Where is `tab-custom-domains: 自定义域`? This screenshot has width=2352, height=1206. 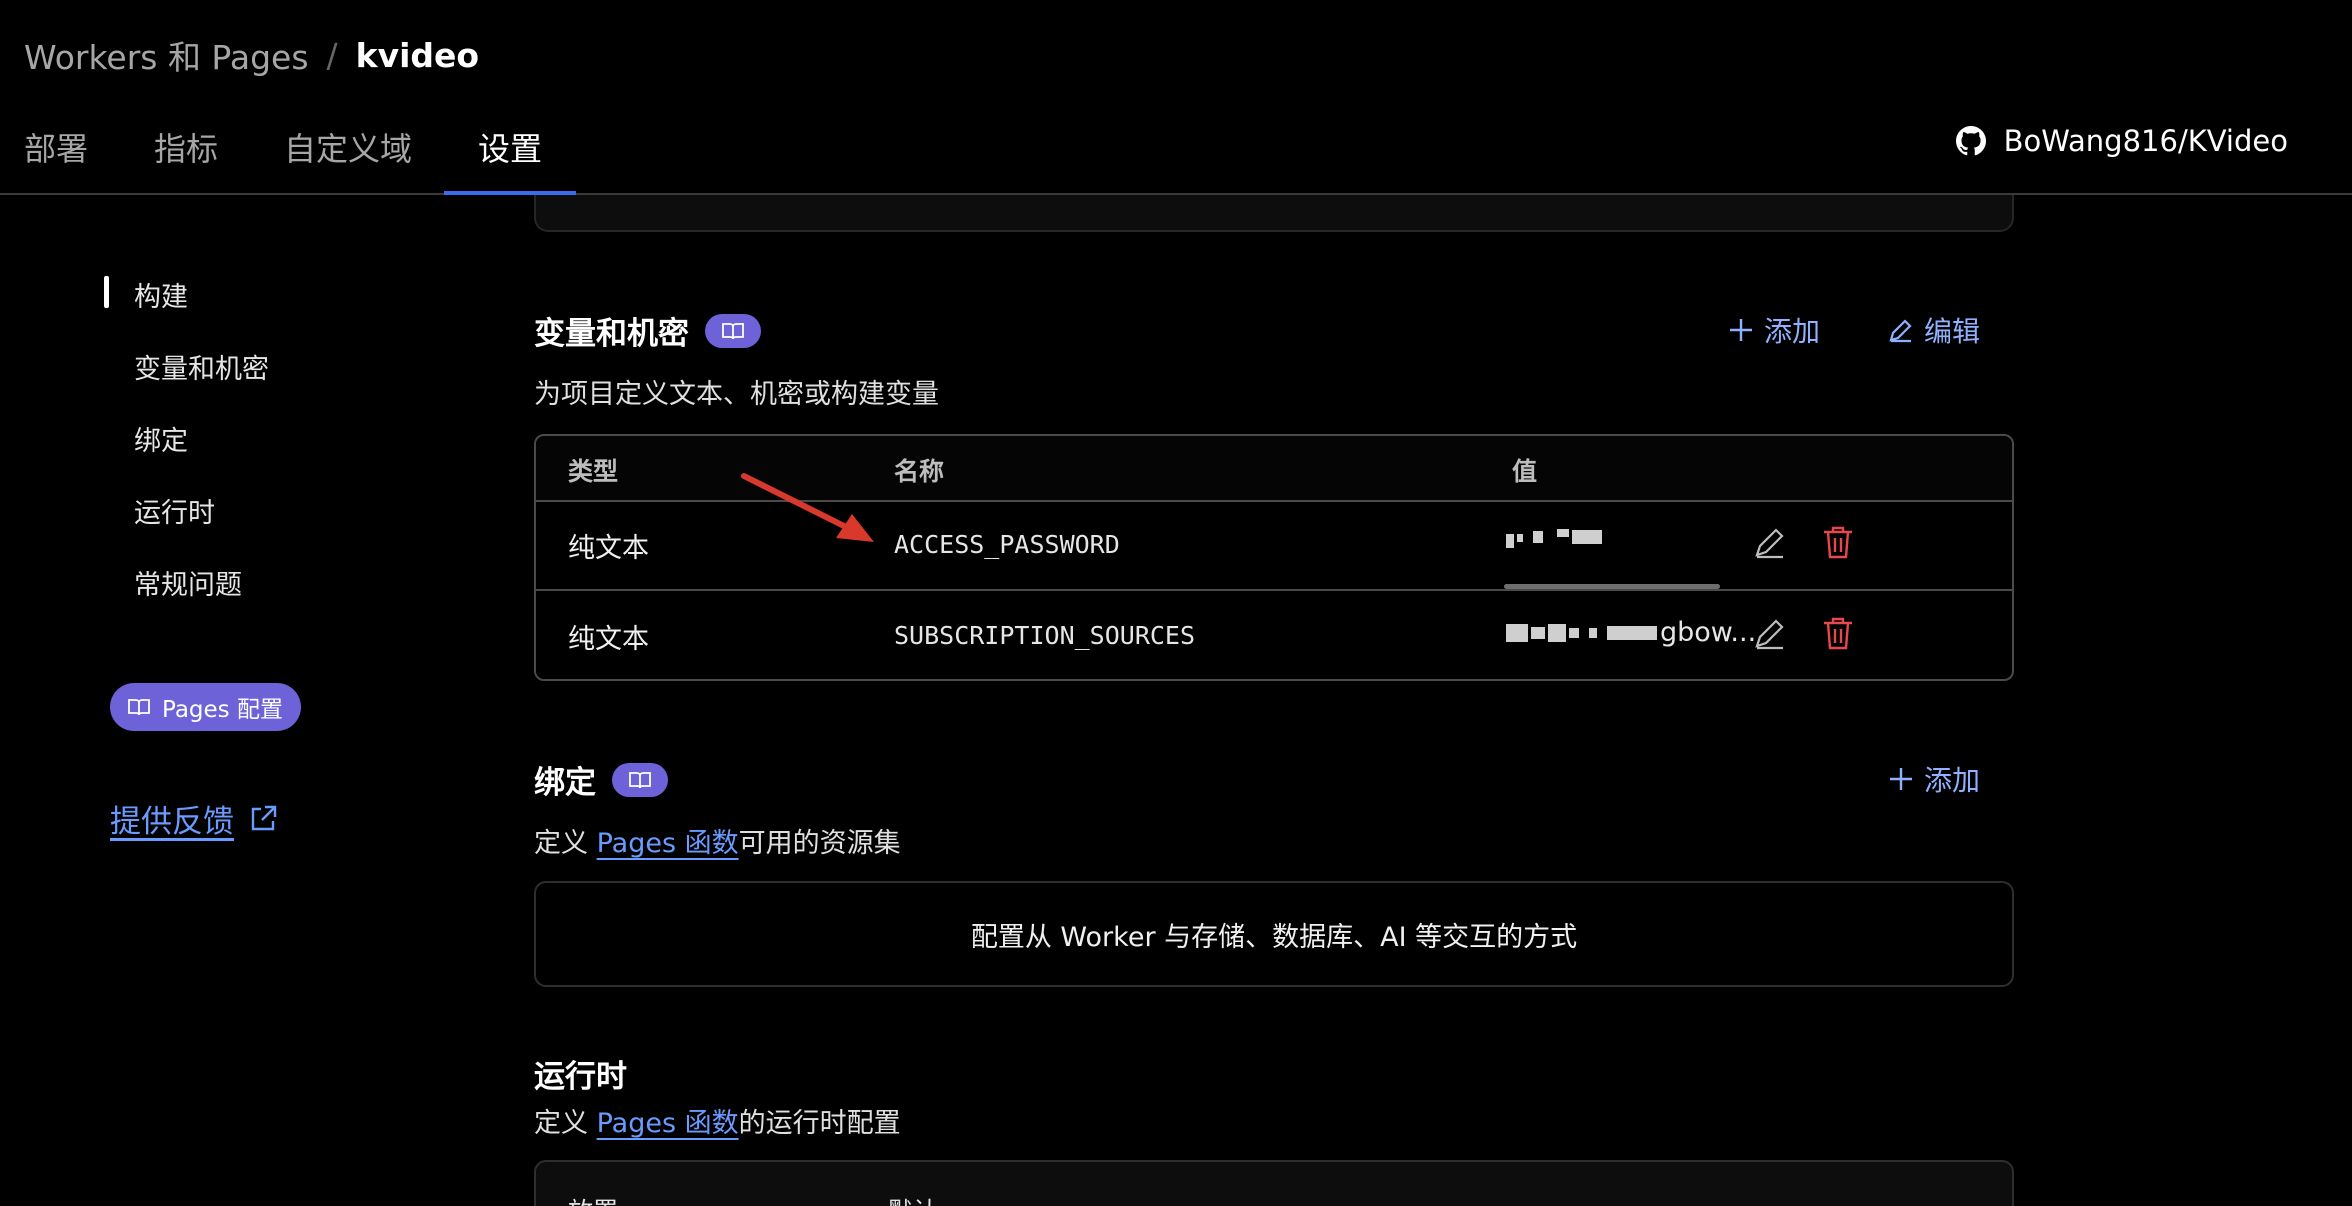
tab-custom-domains: 自定义域 is located at coordinates (348, 155).